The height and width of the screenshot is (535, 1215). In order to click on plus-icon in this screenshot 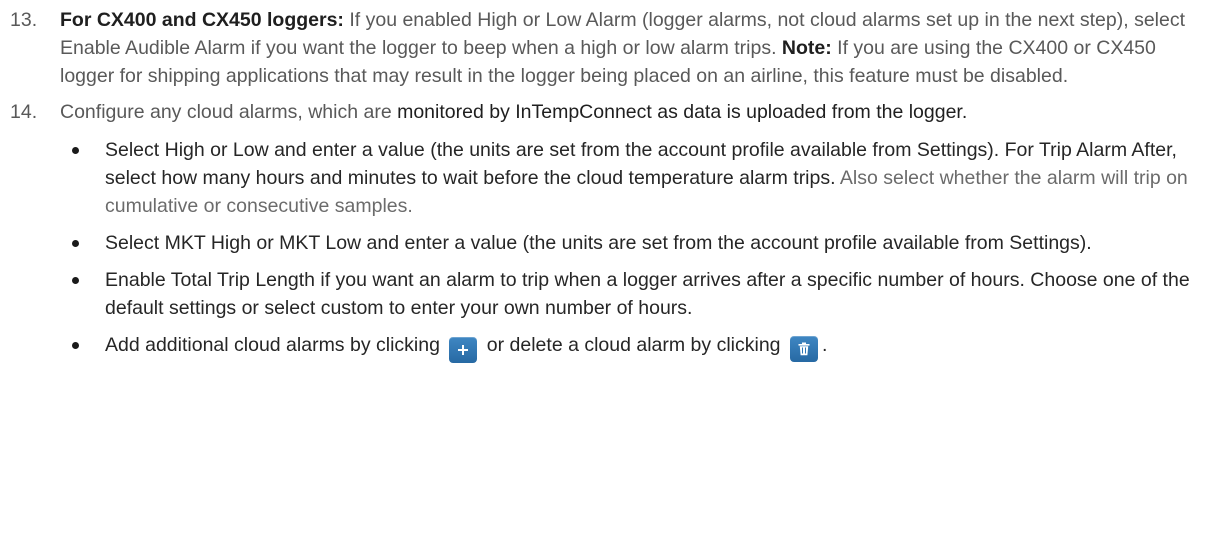, I will do `click(463, 350)`.